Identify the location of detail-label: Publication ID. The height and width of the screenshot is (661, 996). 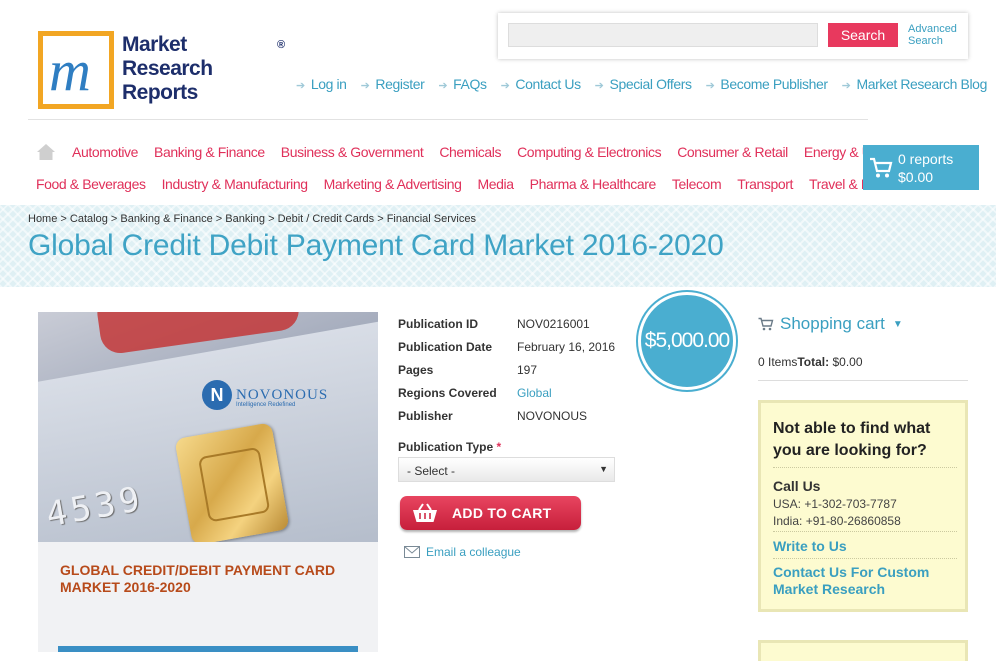
(438, 323).